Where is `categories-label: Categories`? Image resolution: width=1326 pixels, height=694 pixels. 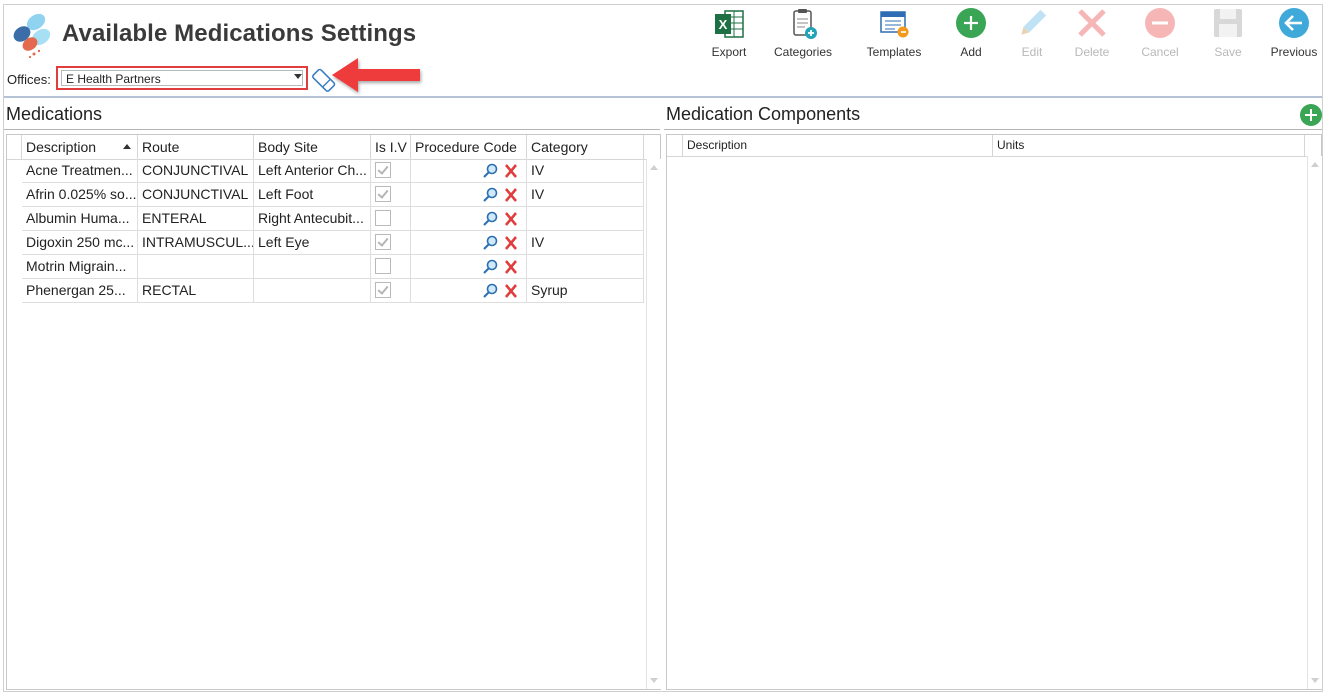 categories-label: Categories is located at coordinates (803, 52).